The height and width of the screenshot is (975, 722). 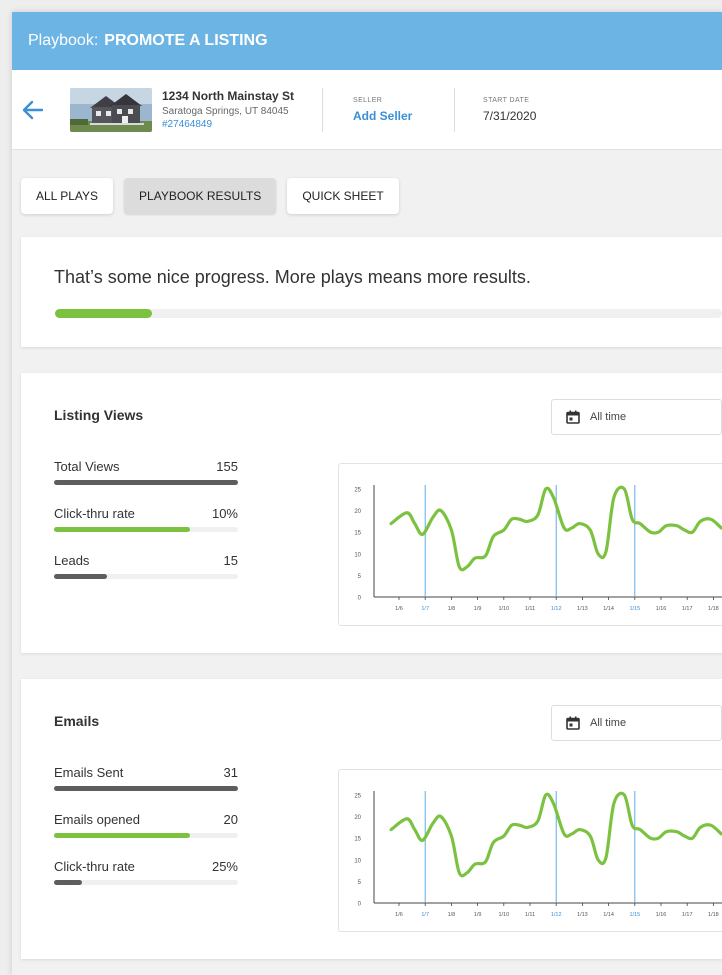 I want to click on listing-city: Saratoga Springs, UT 84045, so click(x=225, y=111).